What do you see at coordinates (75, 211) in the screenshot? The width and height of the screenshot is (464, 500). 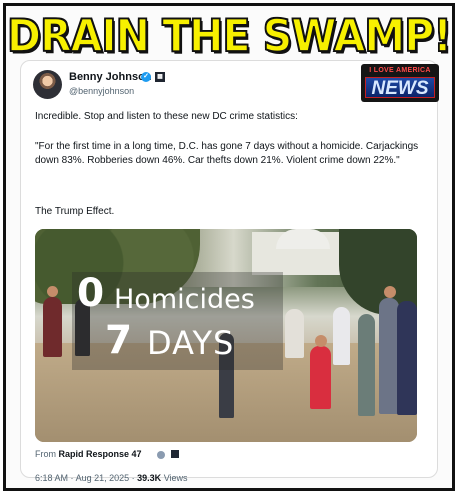 I see `tweet-text-closing: The Trump Effect.` at bounding box center [75, 211].